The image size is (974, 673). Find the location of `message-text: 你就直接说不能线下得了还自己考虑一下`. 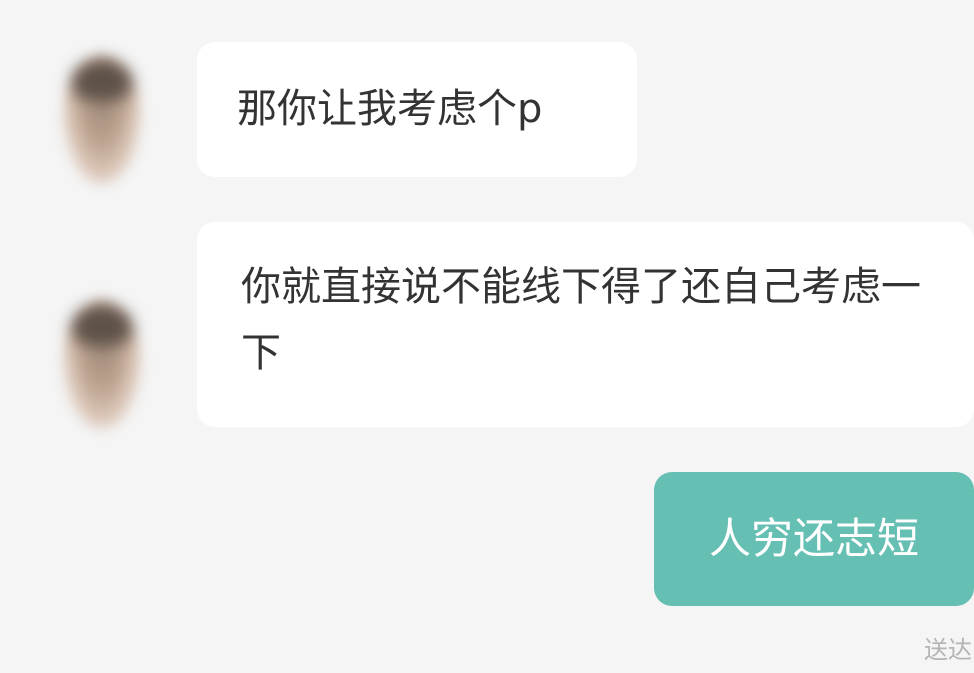

message-text: 你就直接说不能线下得了还自己考虑一下 is located at coordinates (581, 320).